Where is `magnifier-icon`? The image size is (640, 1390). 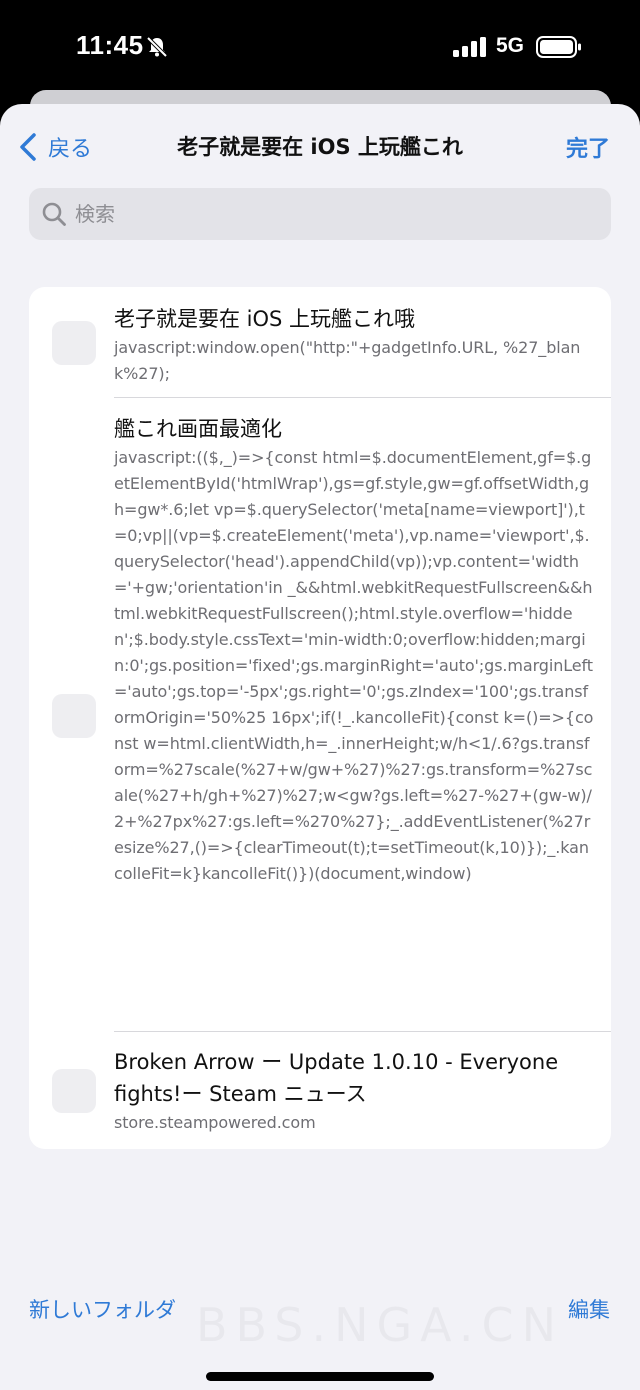 magnifier-icon is located at coordinates (54, 214).